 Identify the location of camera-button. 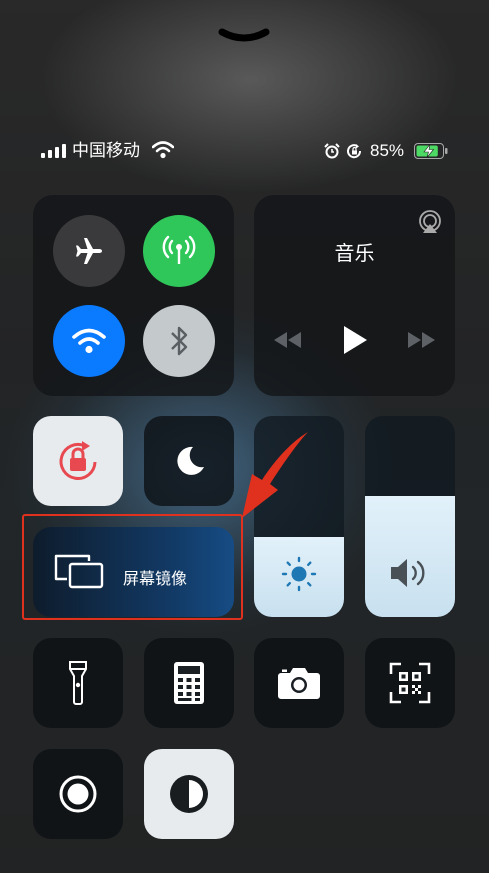
(299, 683).